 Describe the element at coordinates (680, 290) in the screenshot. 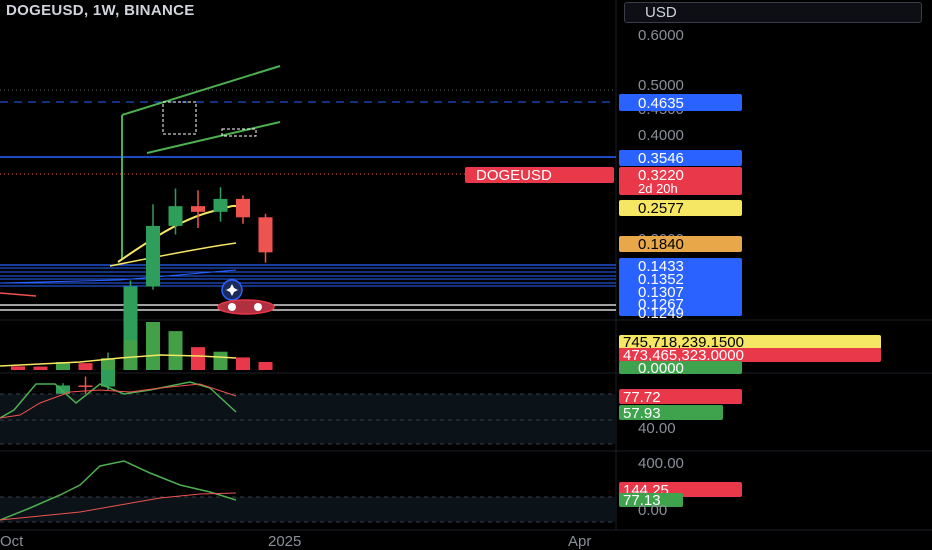

I see `level-labels: 0.1433 0.1352 0.1307 0.1267 0.1249` at that location.